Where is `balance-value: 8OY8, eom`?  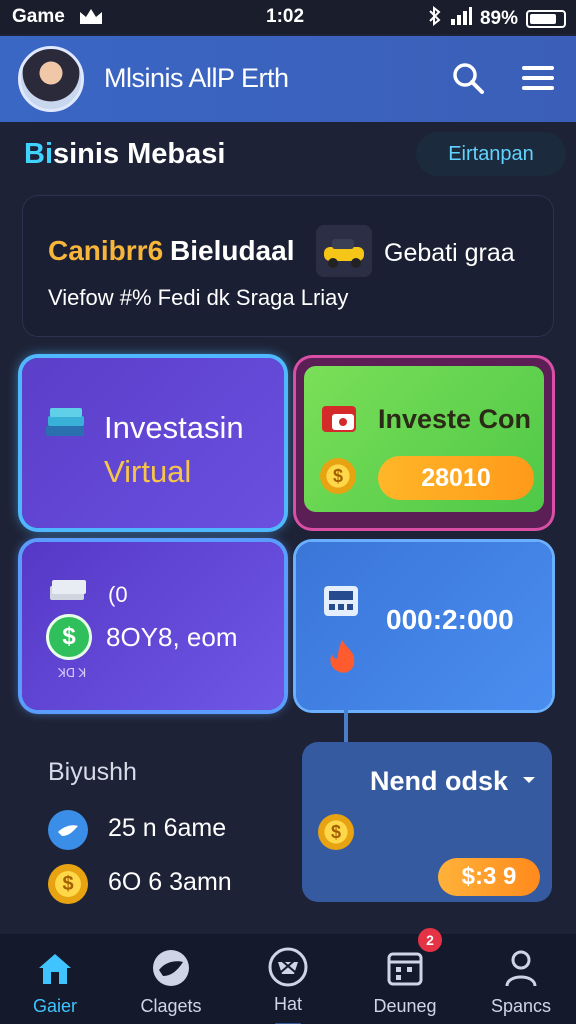 balance-value: 8OY8, eom is located at coordinates (172, 637).